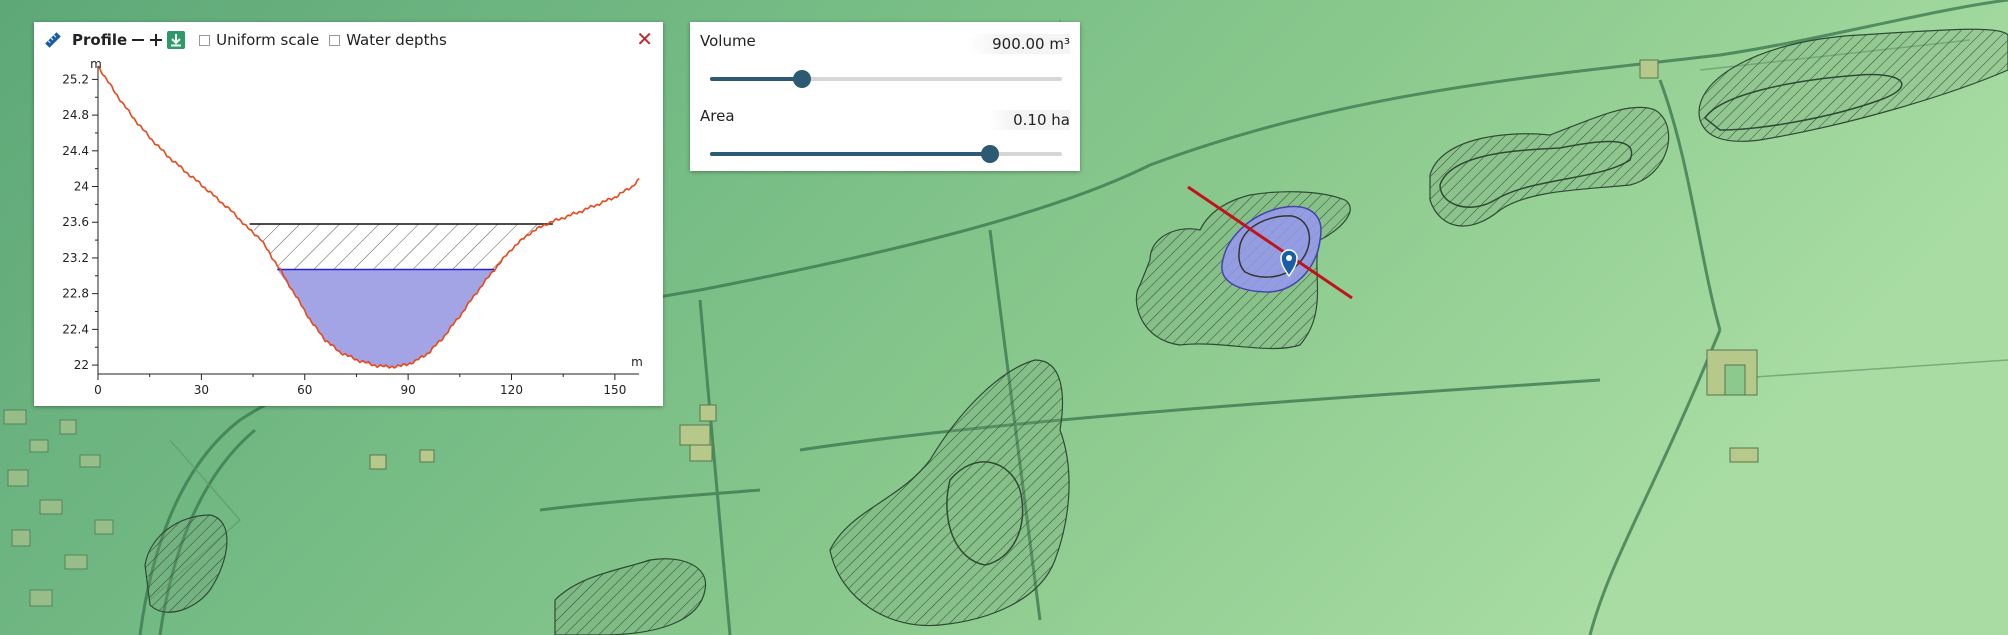 Image resolution: width=2008 pixels, height=635 pixels. I want to click on area-slider-fill, so click(850, 154).